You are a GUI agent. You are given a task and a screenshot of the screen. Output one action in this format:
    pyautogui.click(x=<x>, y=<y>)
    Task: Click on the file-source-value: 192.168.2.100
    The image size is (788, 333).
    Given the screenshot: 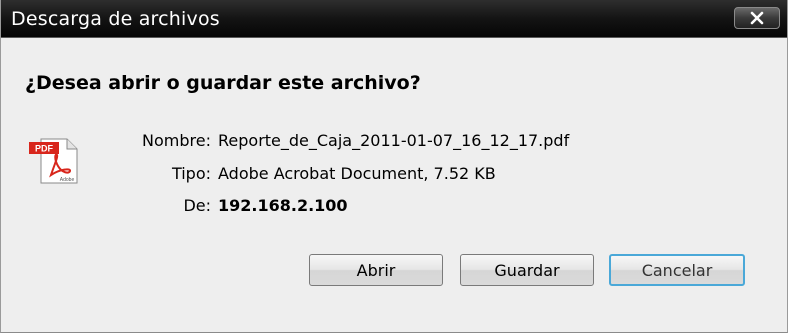 What is the action you would take?
    pyautogui.click(x=283, y=205)
    